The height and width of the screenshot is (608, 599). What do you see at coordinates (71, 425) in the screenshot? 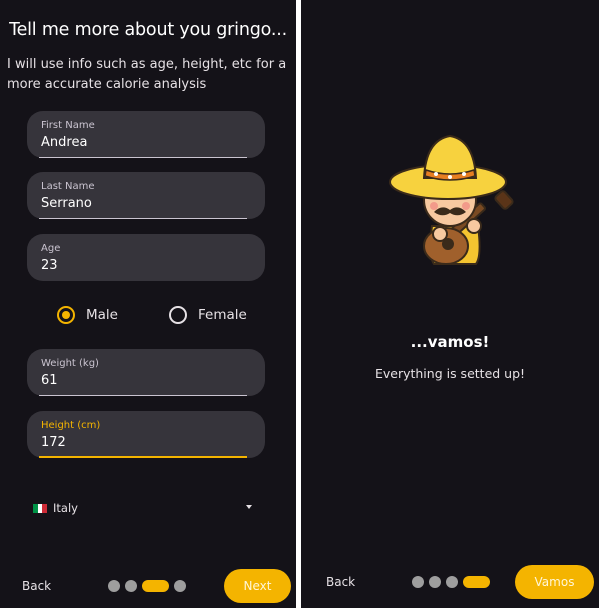
I see `height-label: Height (cm)` at bounding box center [71, 425].